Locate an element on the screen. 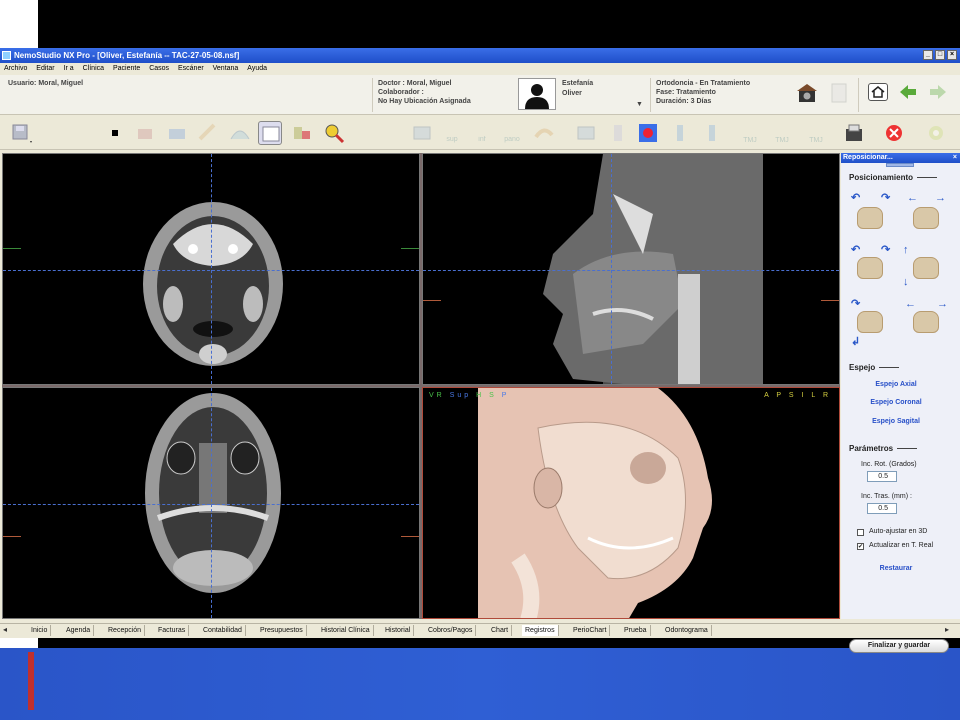 This screenshot has height=720, width=960. move-down-arrow-icon: ↓ is located at coordinates (906, 282).